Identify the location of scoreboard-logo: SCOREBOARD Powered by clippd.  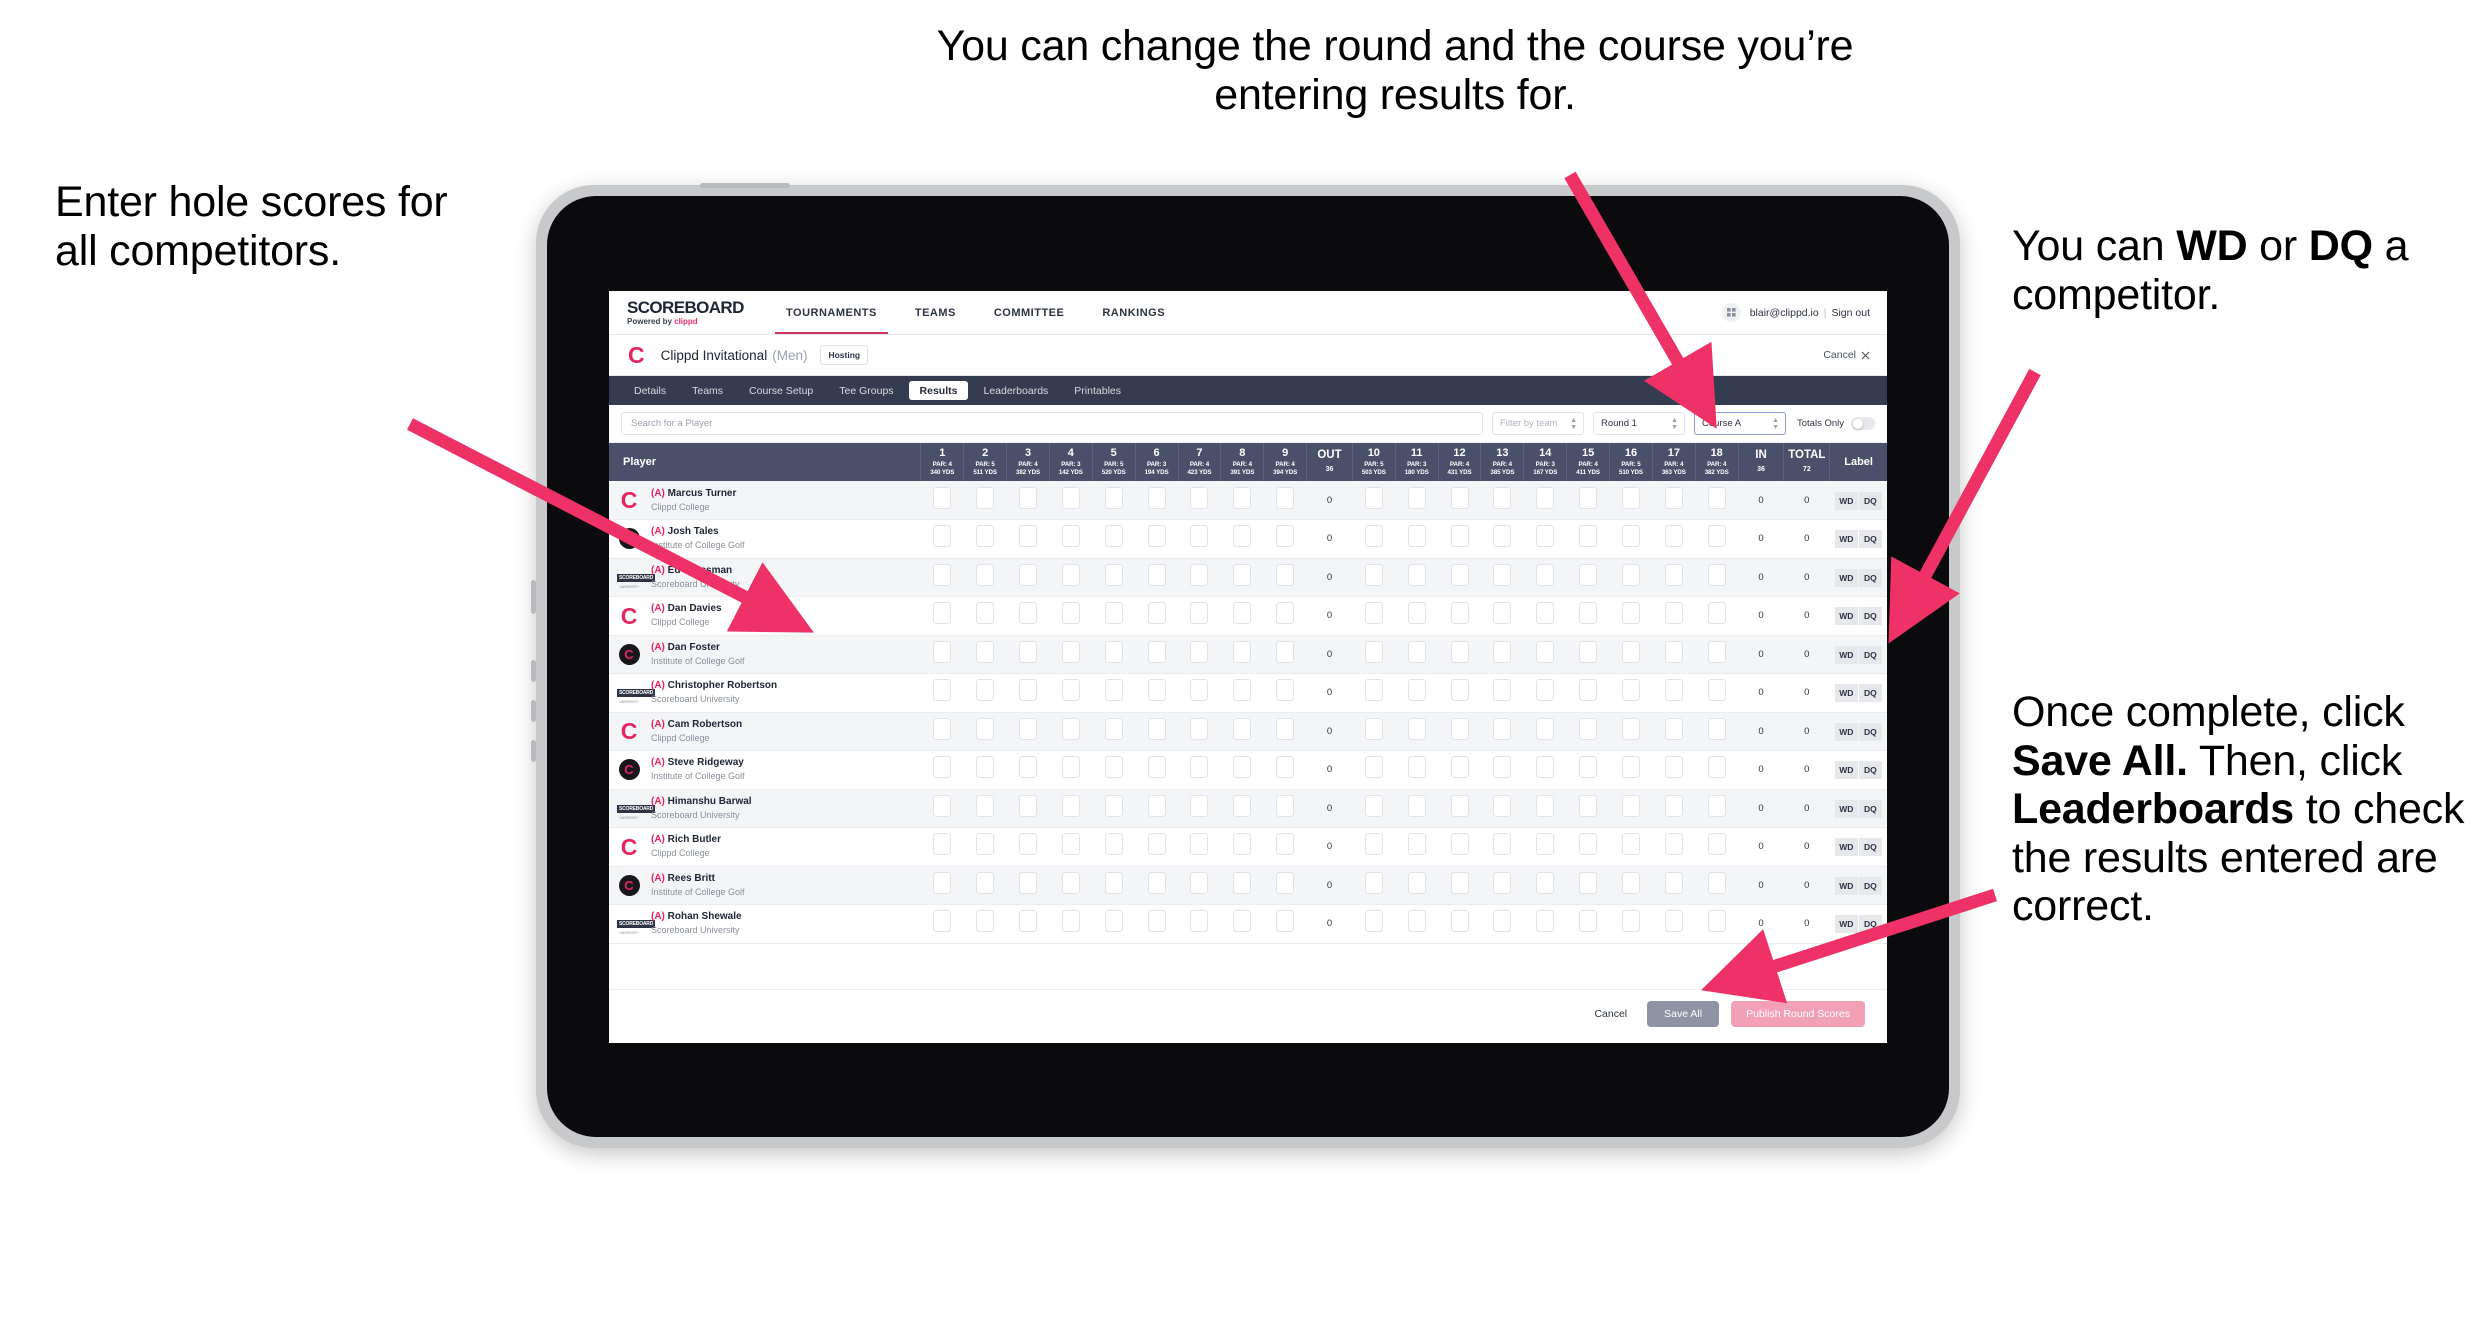
(686, 312).